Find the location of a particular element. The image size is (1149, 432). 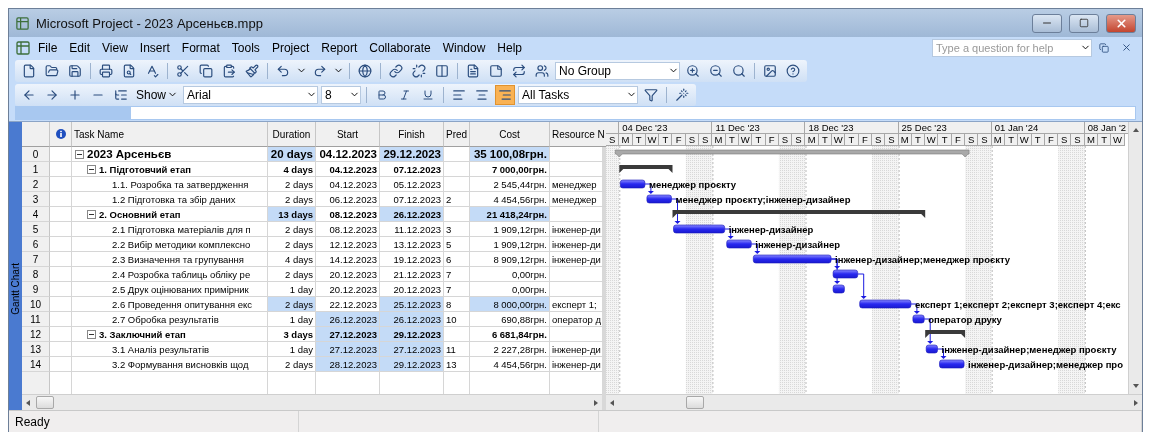

scroll-down-icon is located at coordinates (1135, 386).